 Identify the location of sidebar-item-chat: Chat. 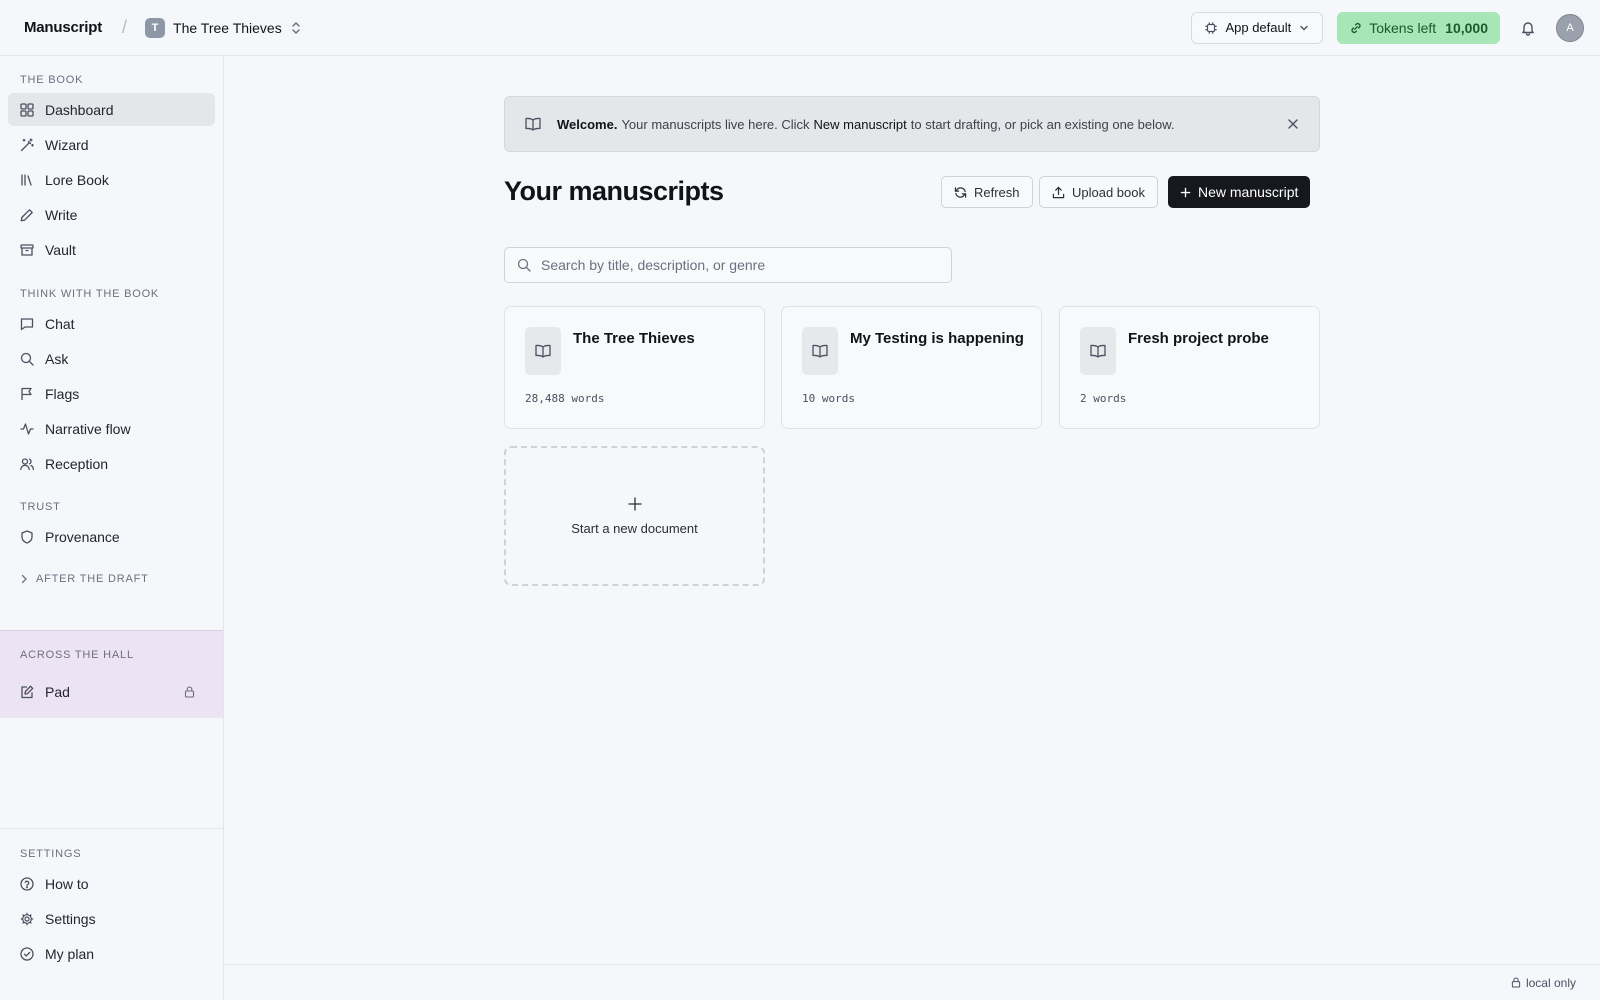
(111, 323).